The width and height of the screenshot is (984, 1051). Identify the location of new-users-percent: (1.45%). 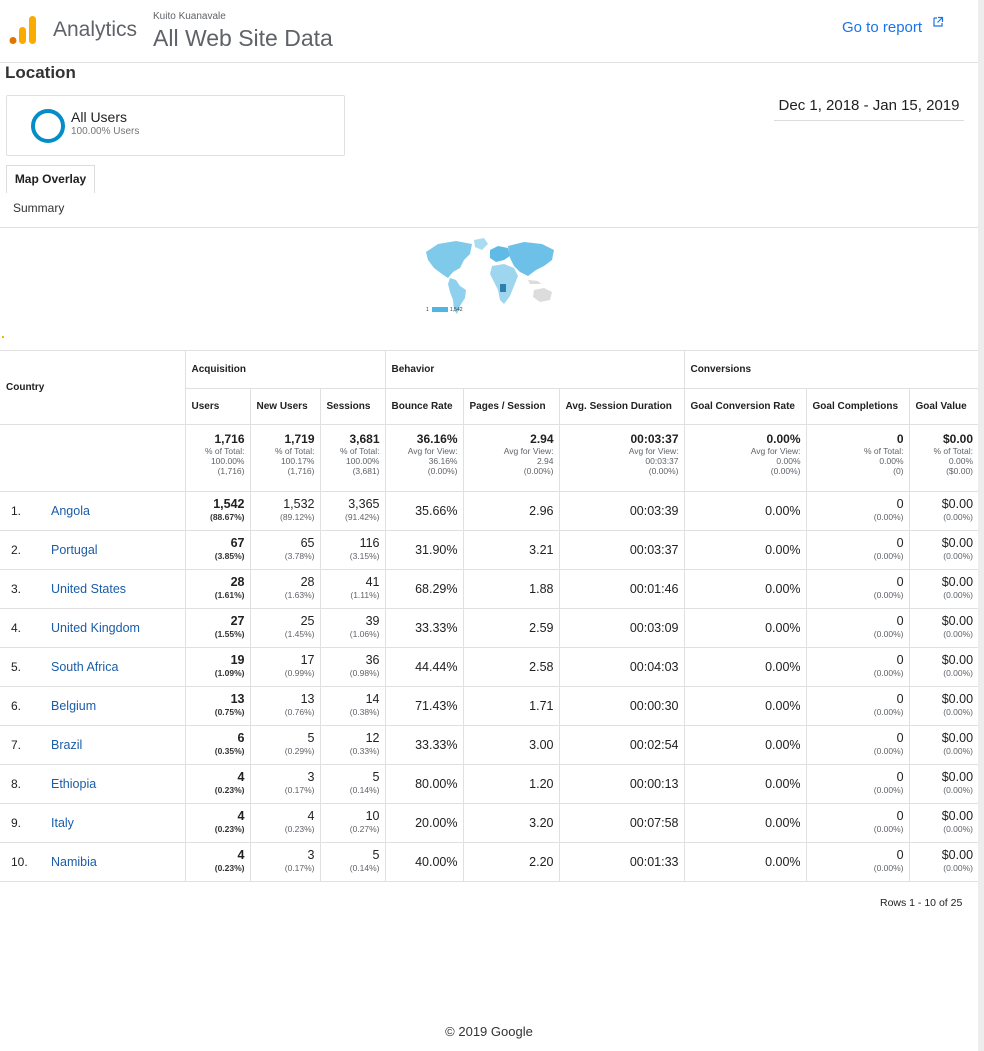
(299, 634).